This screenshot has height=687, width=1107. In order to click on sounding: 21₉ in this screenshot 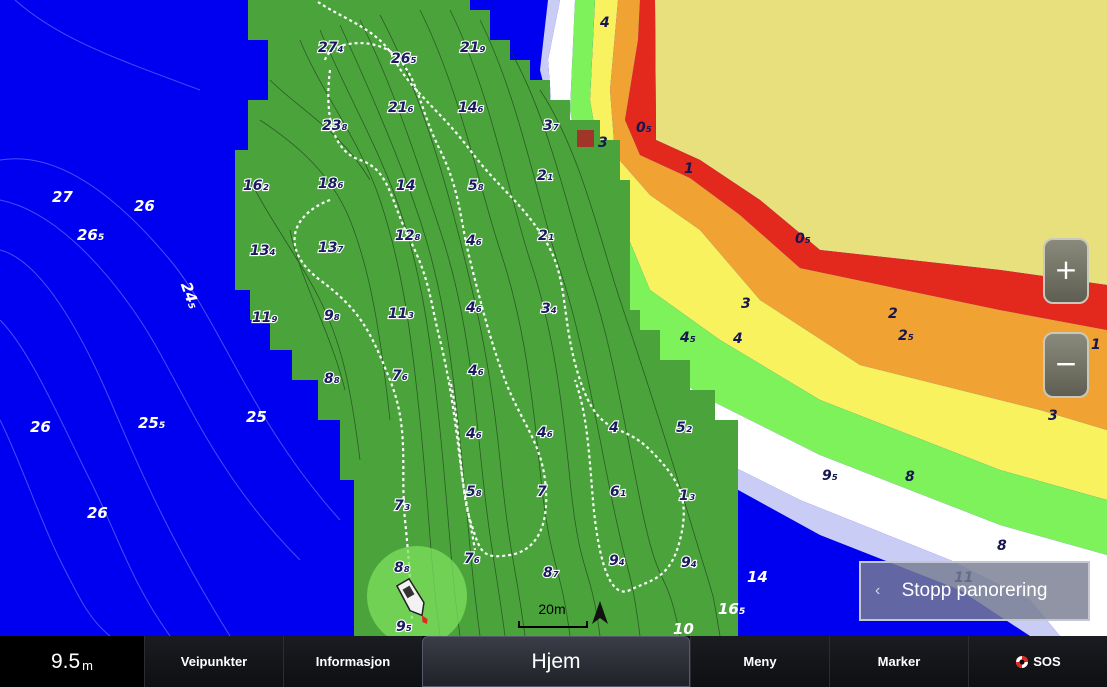, I will do `click(473, 48)`.